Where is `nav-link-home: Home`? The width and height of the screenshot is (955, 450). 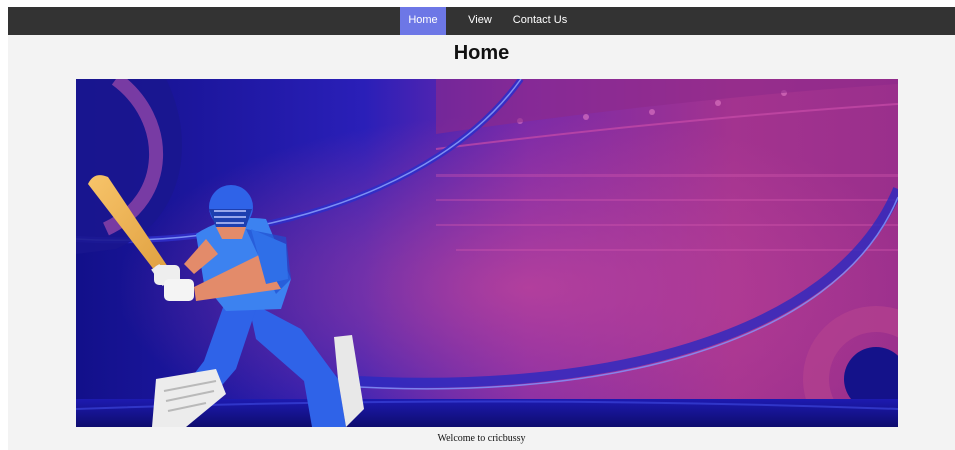 nav-link-home: Home is located at coordinates (423, 21).